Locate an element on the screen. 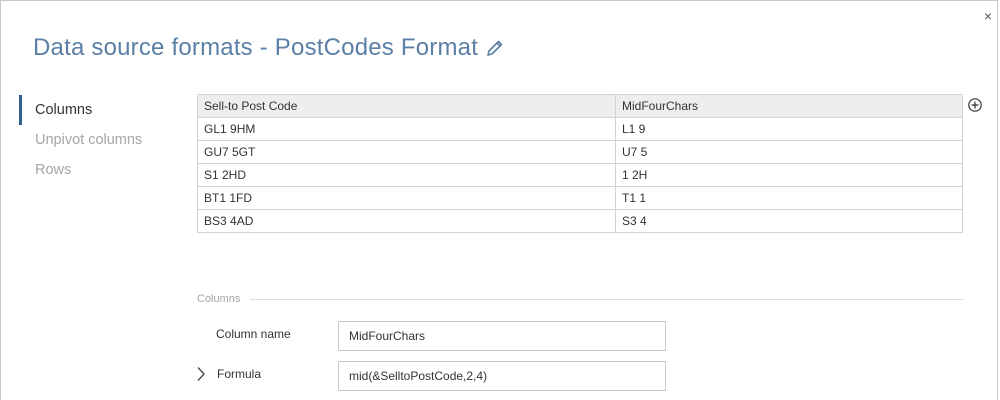 The image size is (1000, 400). table-row: BT1 1FD T1 1 is located at coordinates (580, 198).